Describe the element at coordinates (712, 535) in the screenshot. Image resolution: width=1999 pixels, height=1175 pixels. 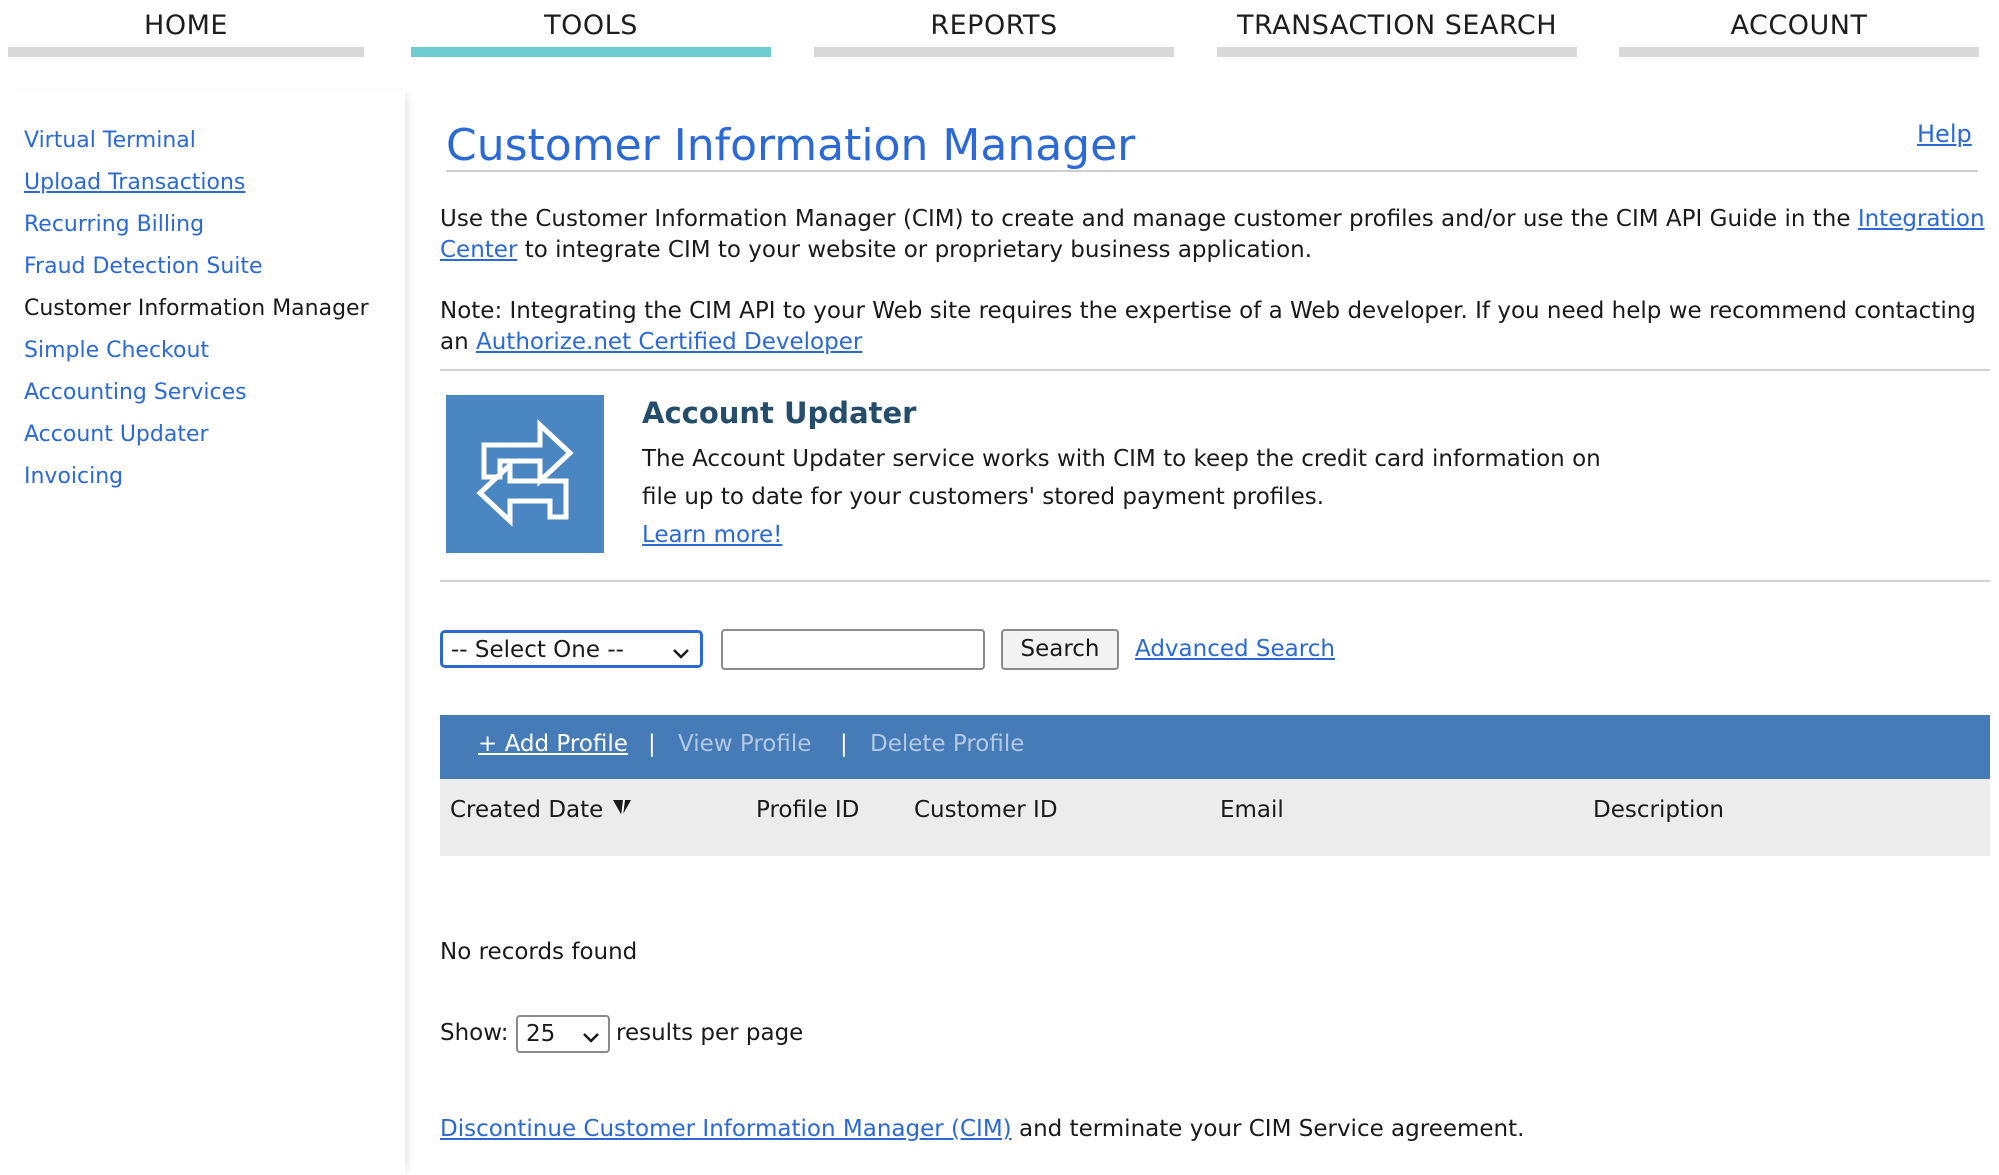
I see `learn-more-link: Learn more!` at that location.